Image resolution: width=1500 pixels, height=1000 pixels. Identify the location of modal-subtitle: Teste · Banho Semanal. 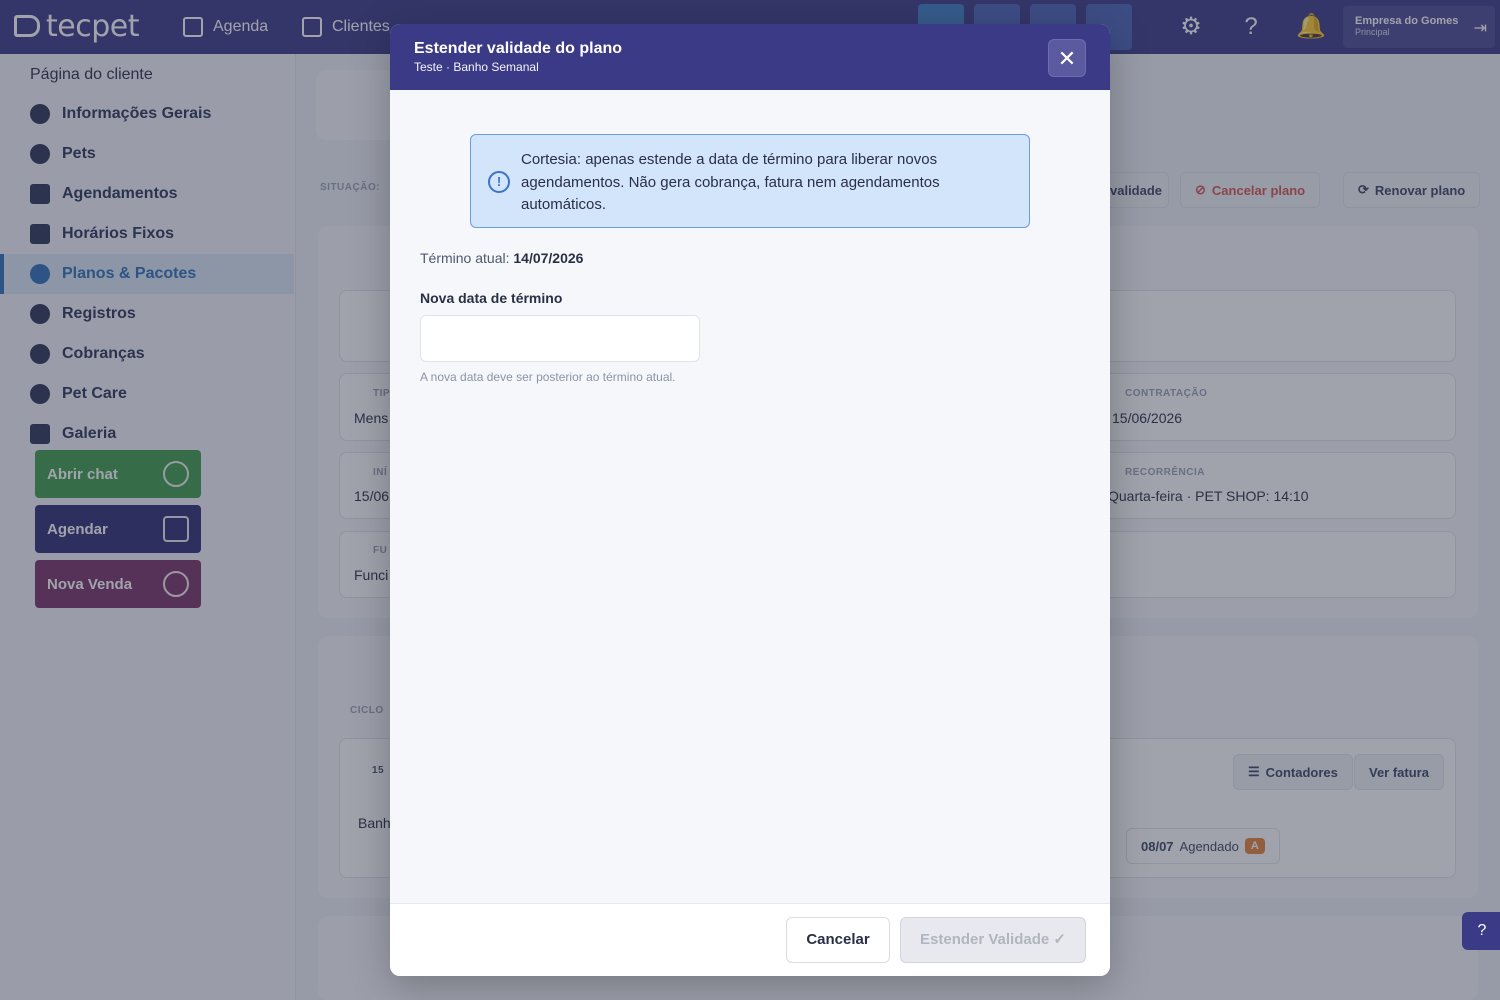
(476, 67).